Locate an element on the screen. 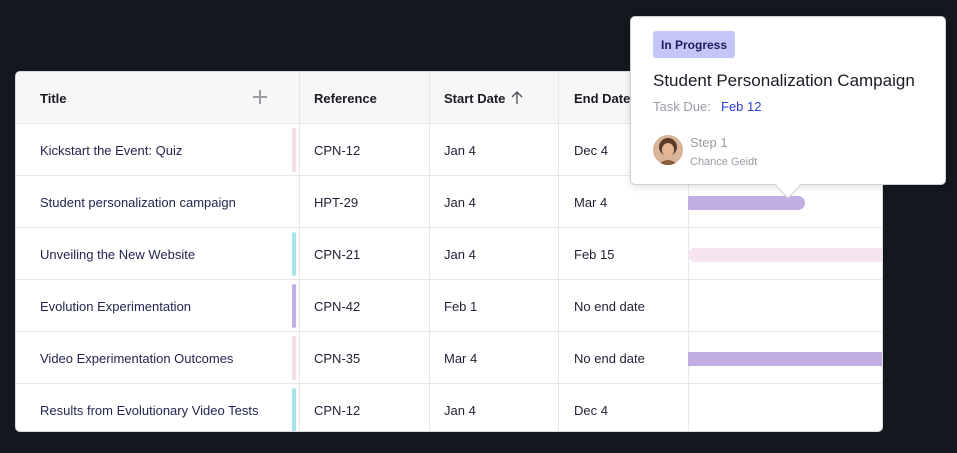 This screenshot has height=453, width=957. header-title: Title is located at coordinates (53, 98).